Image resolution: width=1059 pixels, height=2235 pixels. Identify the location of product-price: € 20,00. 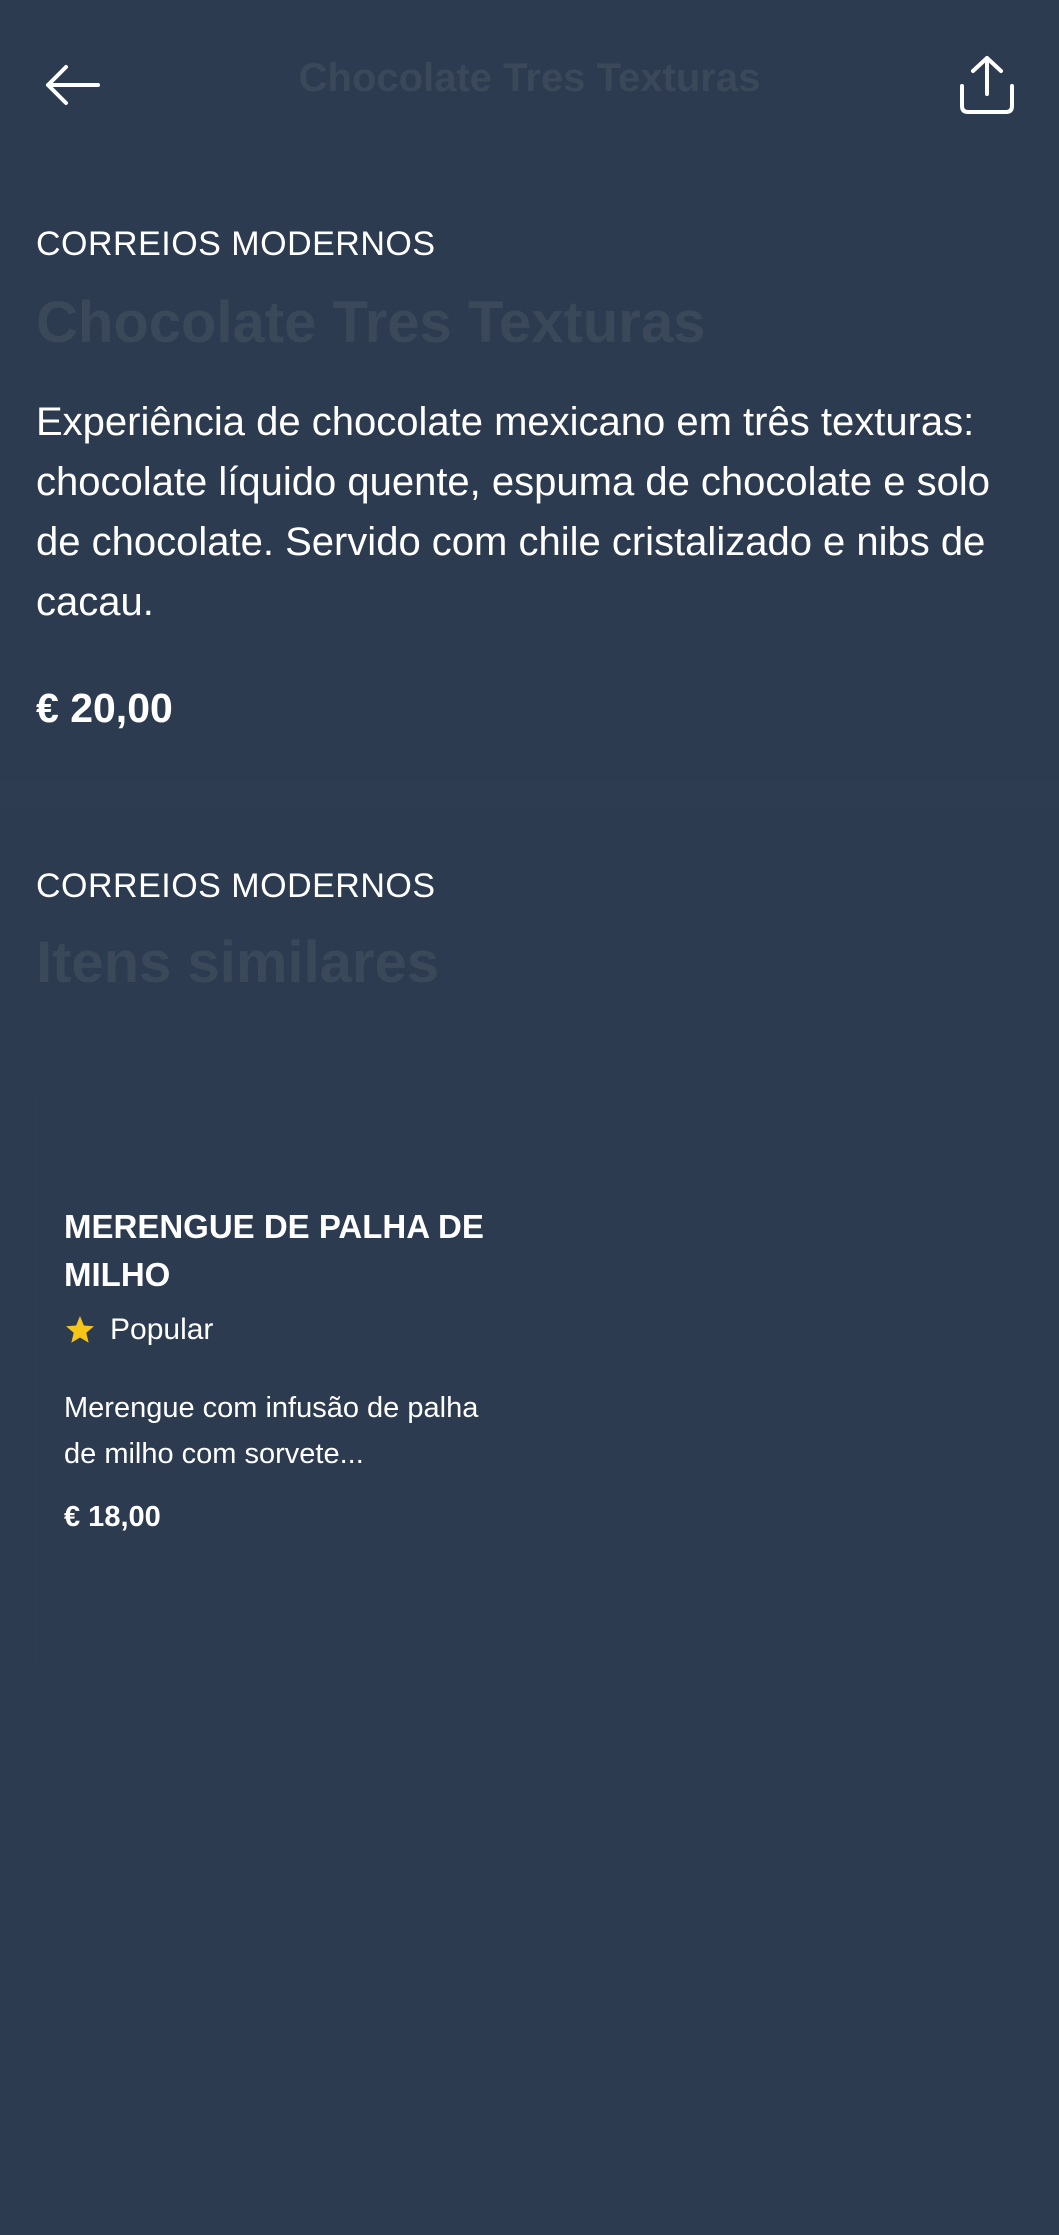
(104, 708).